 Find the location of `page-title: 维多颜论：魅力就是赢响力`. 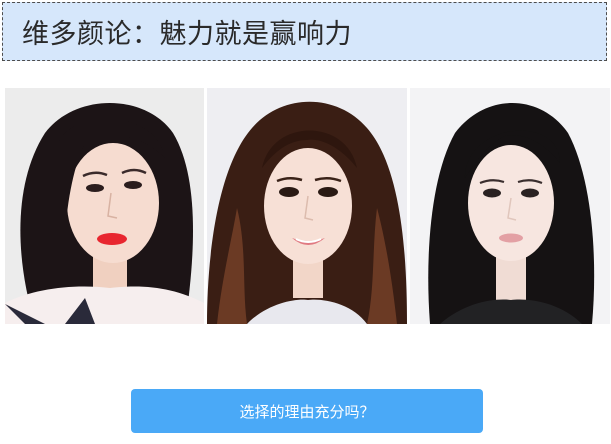

page-title: 维多颜论：魅力就是赢响力 is located at coordinates (187, 34).